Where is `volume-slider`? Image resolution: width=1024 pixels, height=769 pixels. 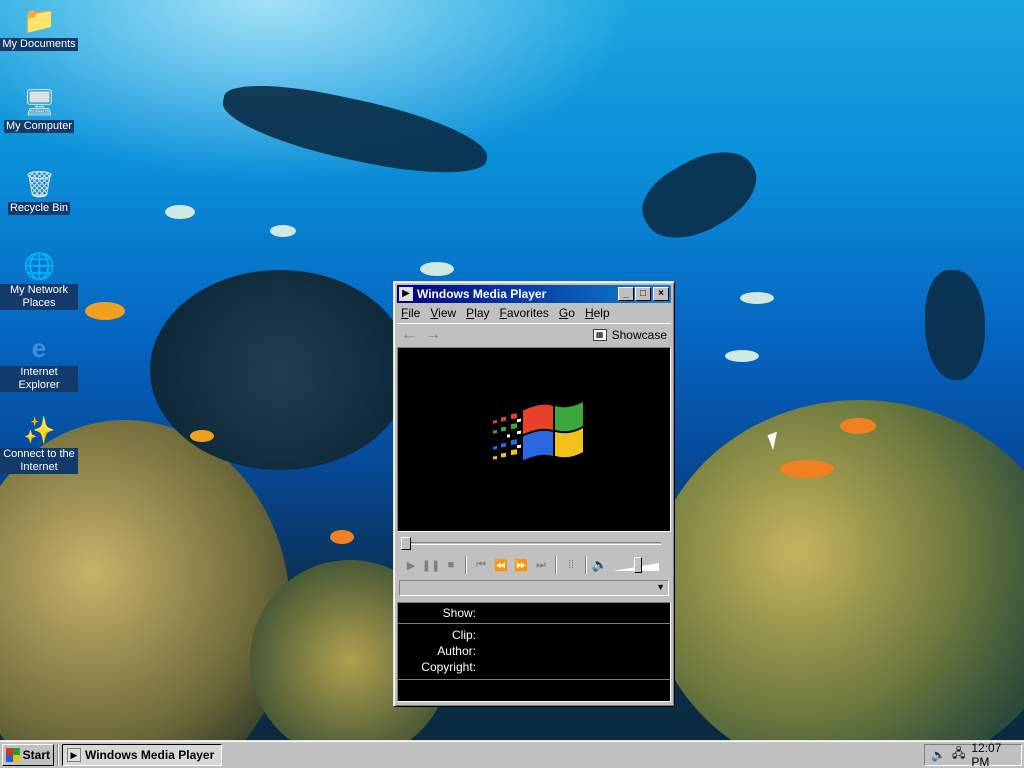 volume-slider is located at coordinates (636, 565).